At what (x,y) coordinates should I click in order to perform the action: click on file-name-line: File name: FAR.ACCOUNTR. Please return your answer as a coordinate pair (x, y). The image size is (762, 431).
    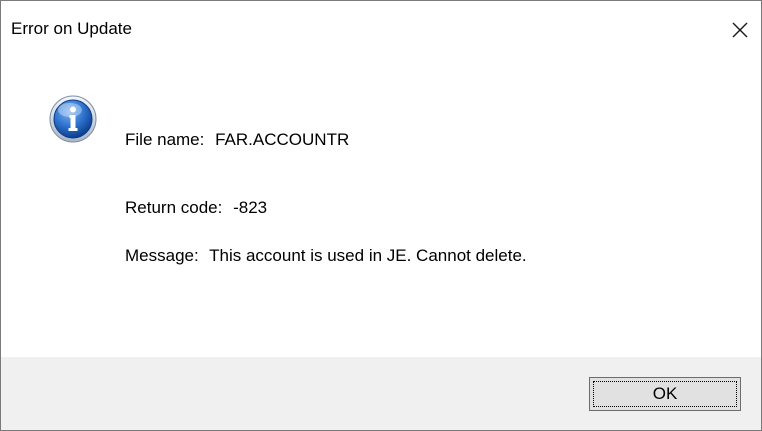
    Looking at the image, I should click on (237, 140).